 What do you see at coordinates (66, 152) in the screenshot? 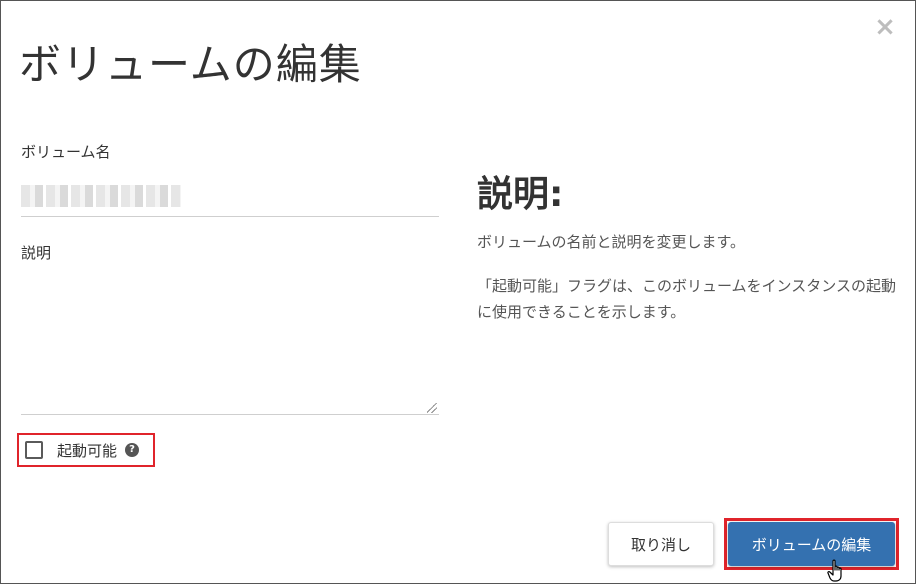
I see `volume-name-label: ボリューム名` at bounding box center [66, 152].